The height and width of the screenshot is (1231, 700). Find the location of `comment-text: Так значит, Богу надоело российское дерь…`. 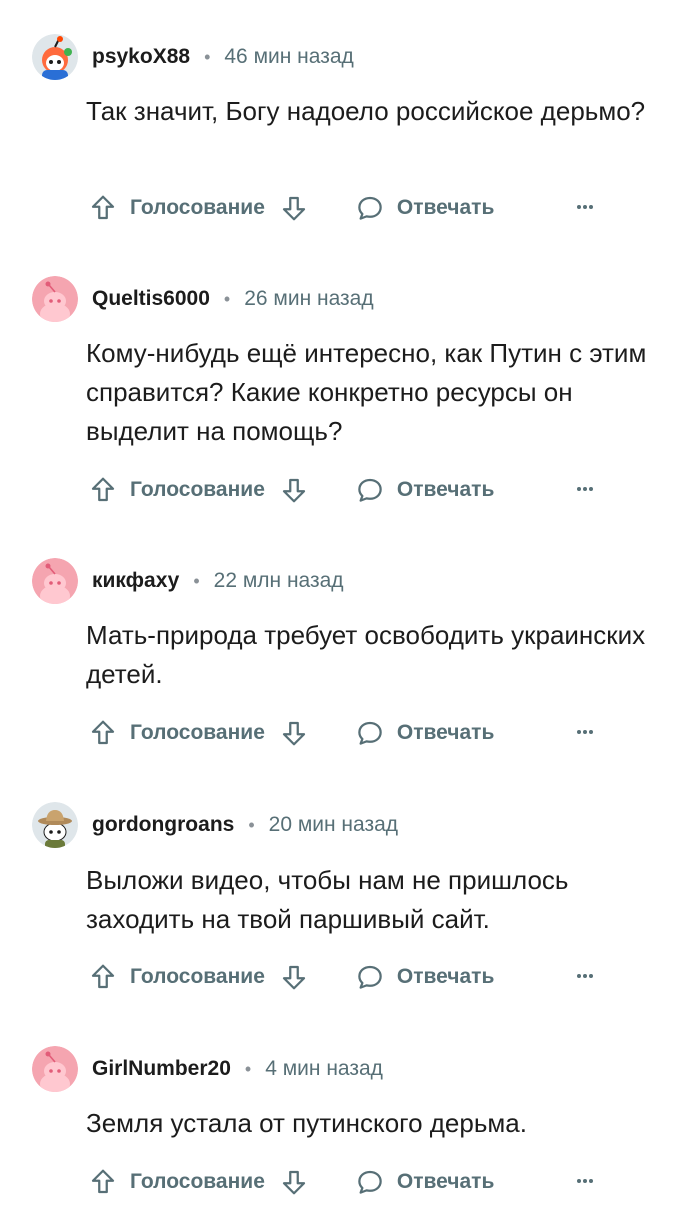

comment-text: Так значит, Богу надоело российское дерь… is located at coordinates (366, 111).